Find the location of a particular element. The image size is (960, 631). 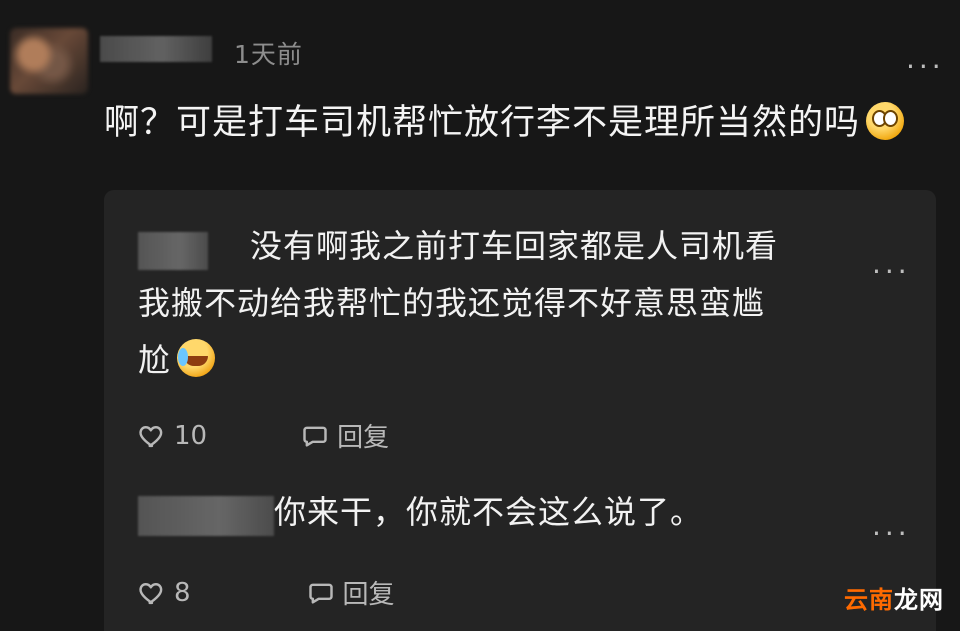

like-button: 10 is located at coordinates (172, 436).